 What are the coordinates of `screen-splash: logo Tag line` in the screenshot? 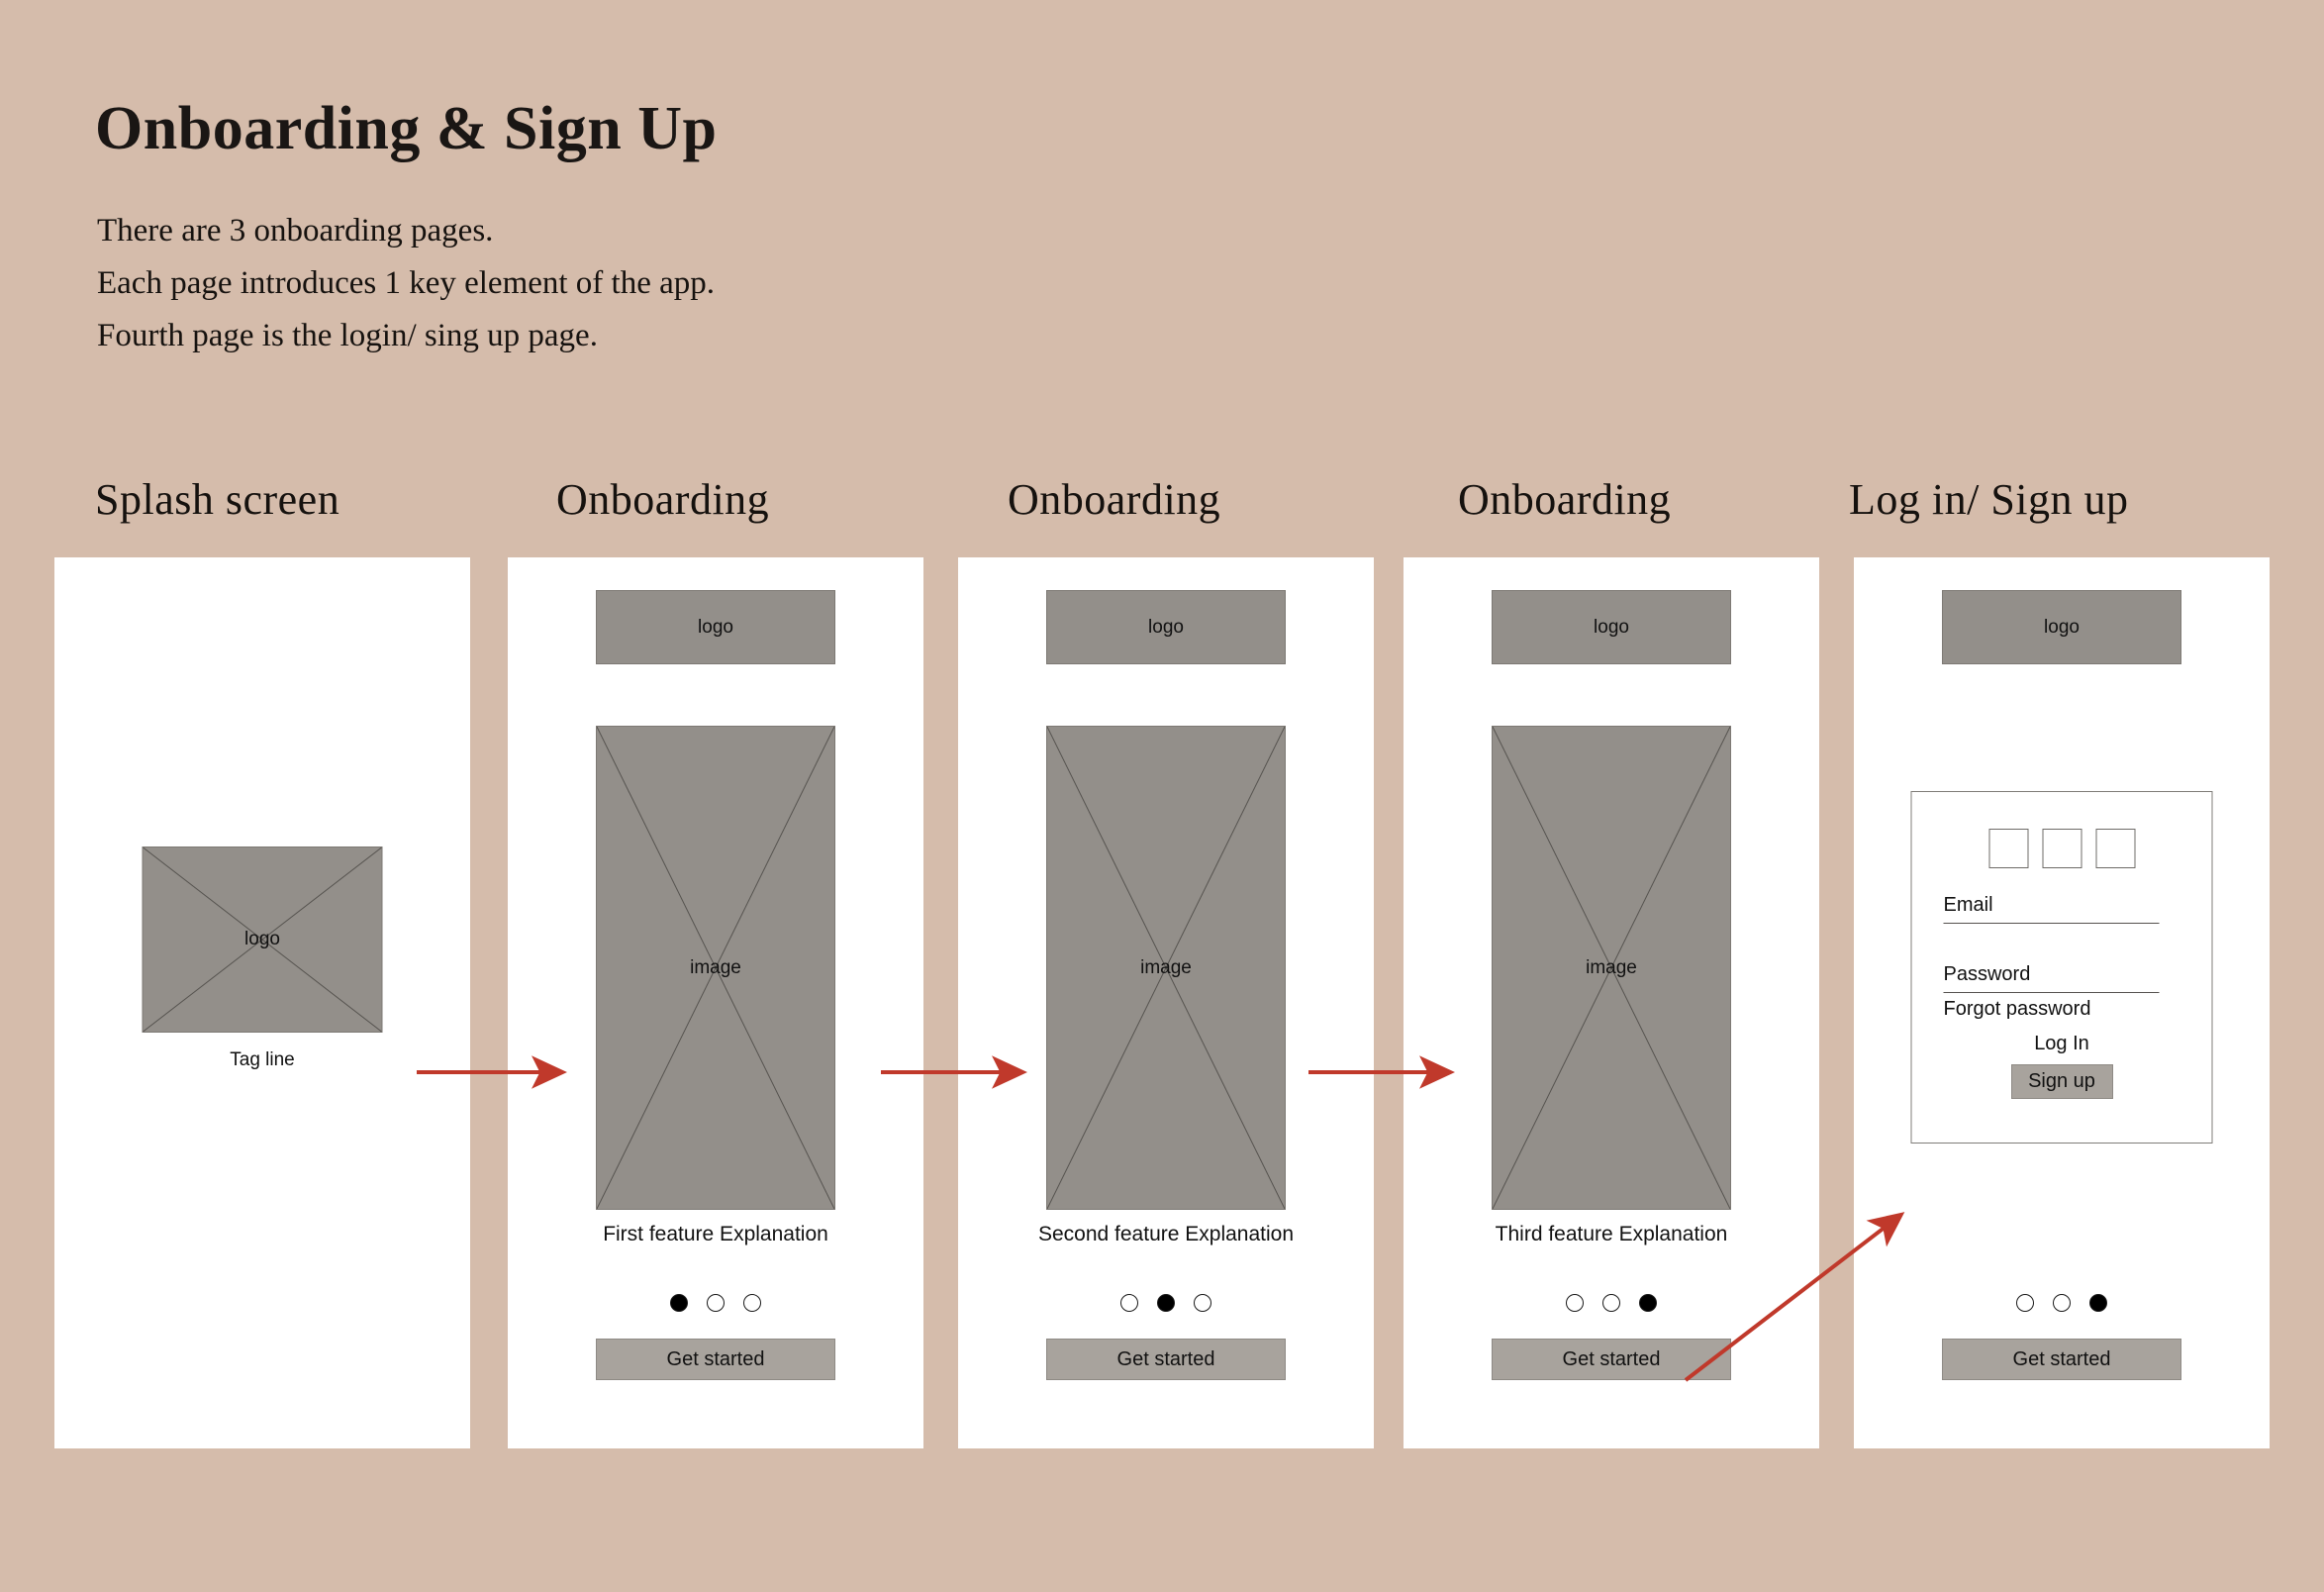 It's located at (262, 1002).